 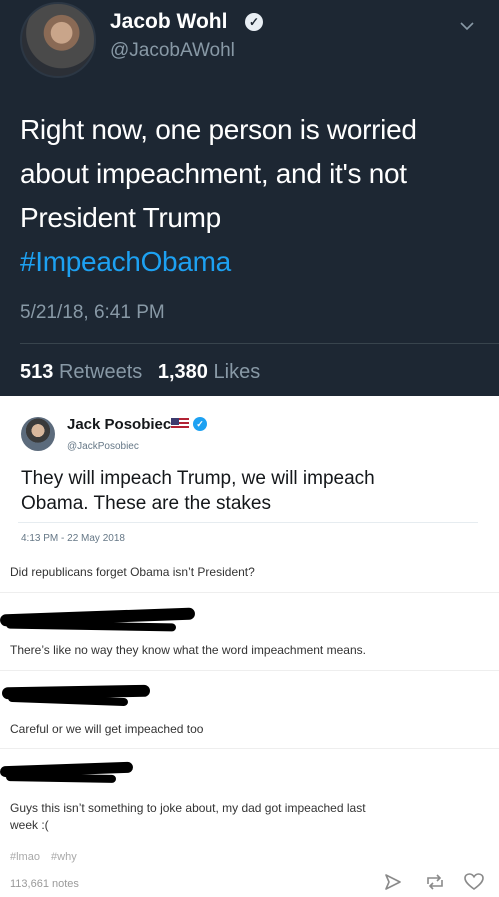 What do you see at coordinates (218, 129) in the screenshot?
I see `tweet-text-line: Right now, one person is worried` at bounding box center [218, 129].